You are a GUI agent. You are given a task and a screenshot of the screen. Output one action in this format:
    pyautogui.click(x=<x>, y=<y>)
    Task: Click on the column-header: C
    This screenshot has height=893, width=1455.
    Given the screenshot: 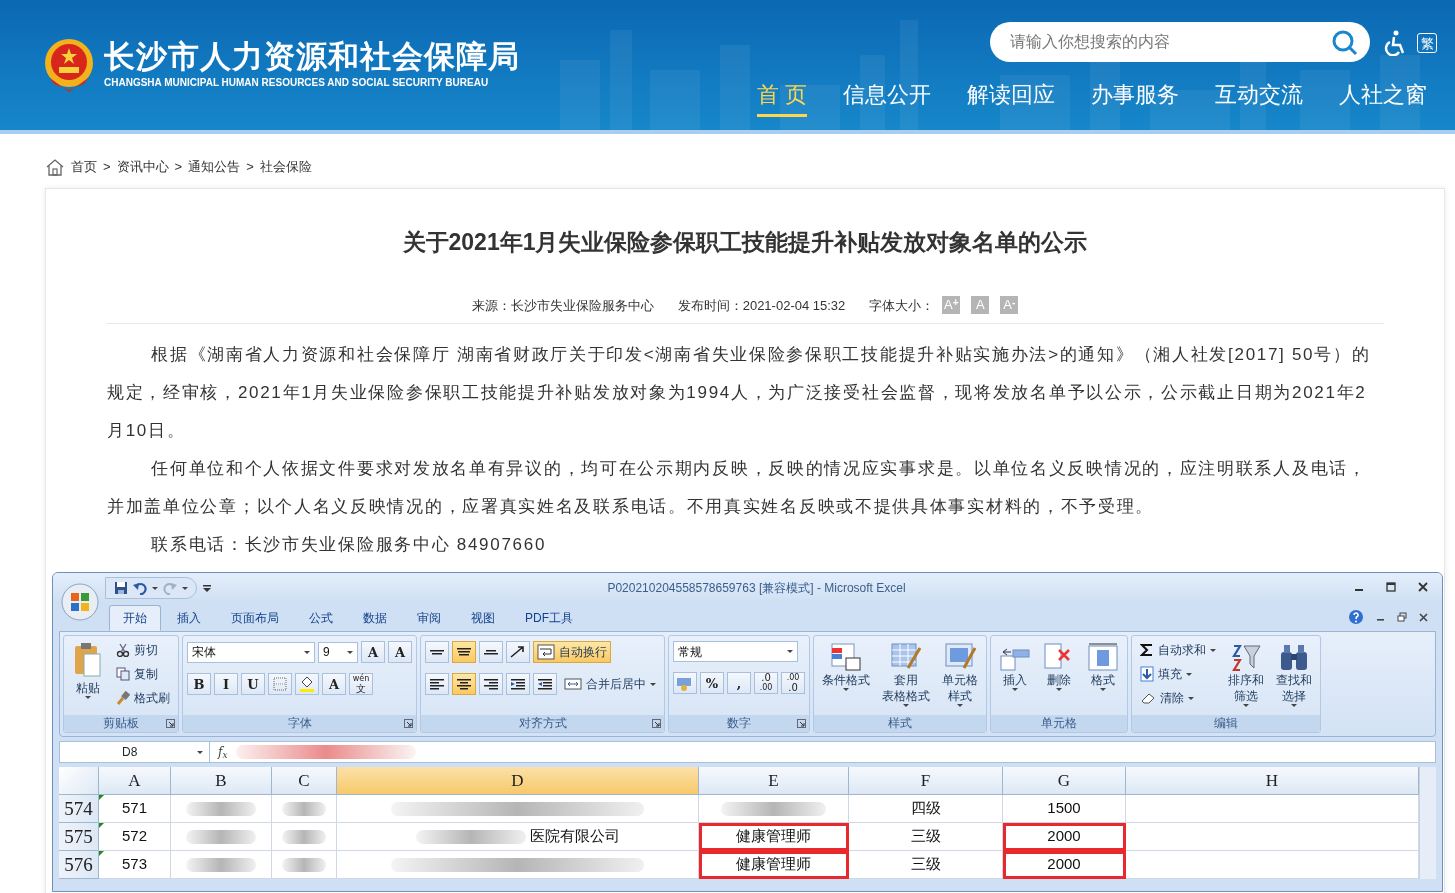 What is the action you would take?
    pyautogui.click(x=304, y=781)
    